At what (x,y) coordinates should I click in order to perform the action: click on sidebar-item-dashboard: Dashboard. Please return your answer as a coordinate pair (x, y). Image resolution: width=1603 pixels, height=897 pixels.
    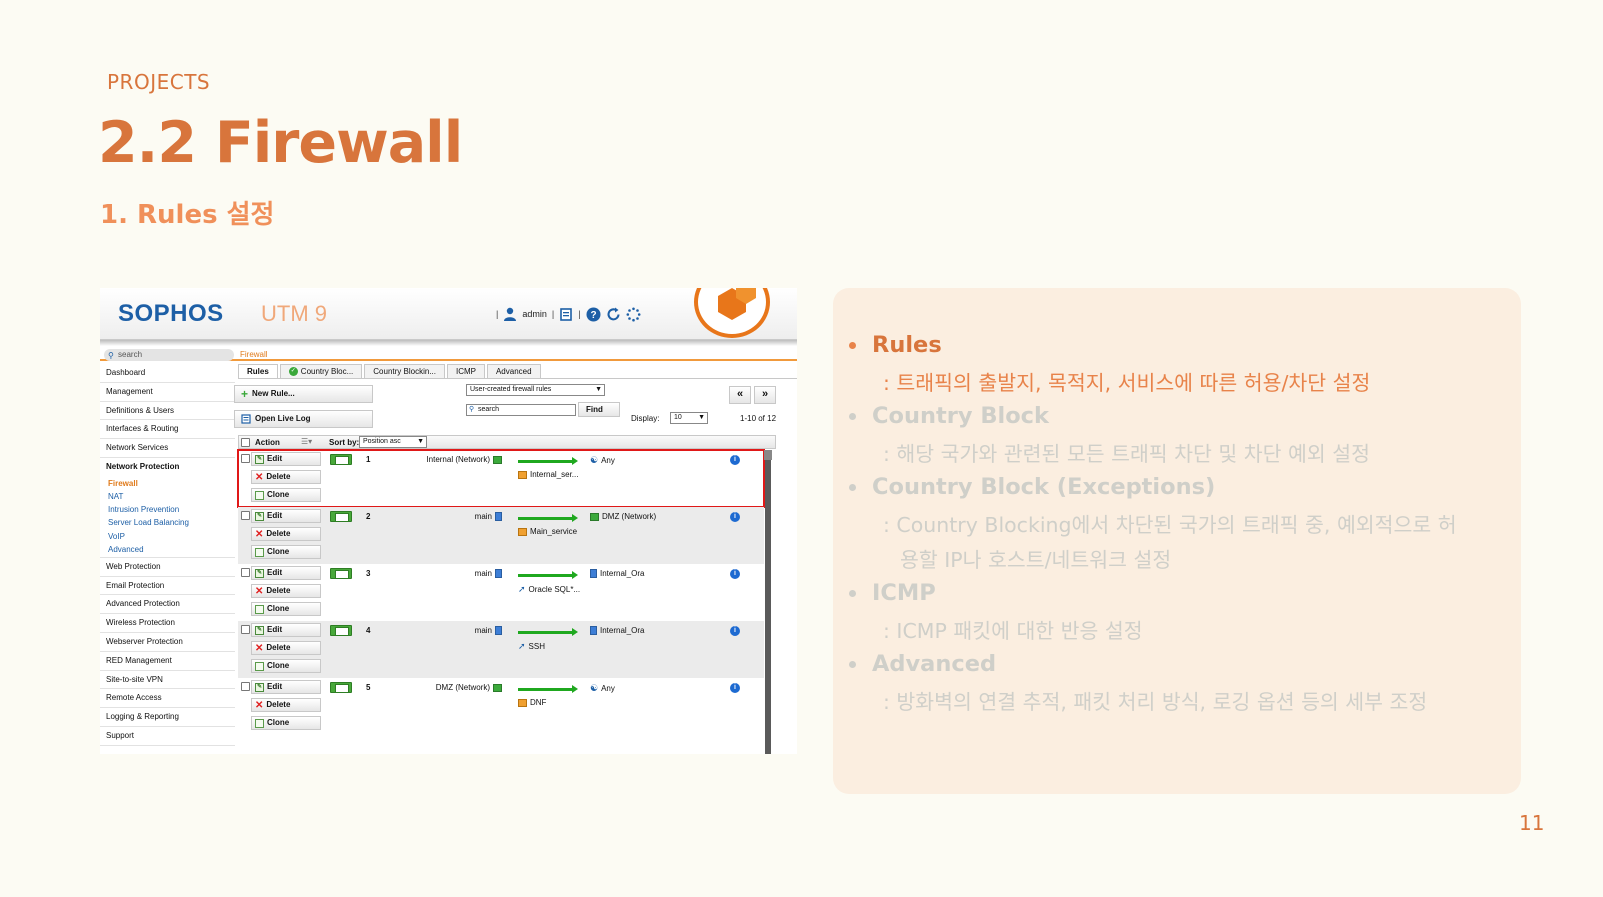
    Looking at the image, I should click on (167, 373).